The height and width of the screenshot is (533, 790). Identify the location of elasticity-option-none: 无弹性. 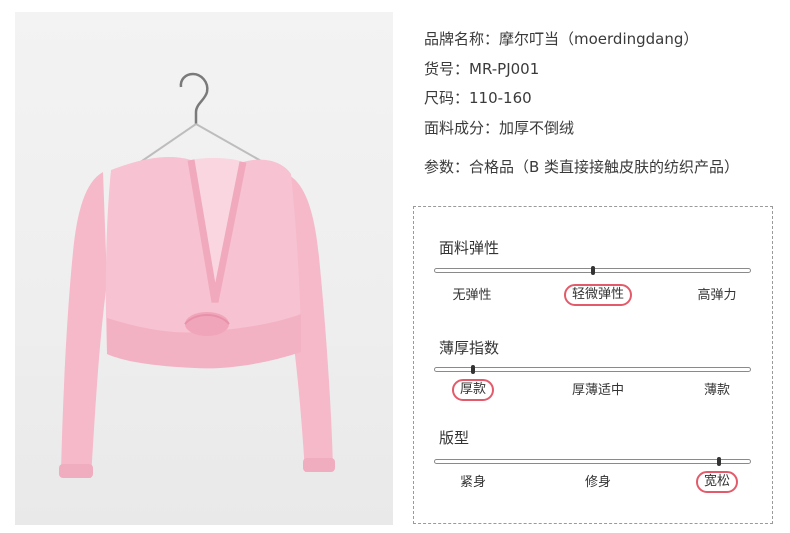
(472, 295).